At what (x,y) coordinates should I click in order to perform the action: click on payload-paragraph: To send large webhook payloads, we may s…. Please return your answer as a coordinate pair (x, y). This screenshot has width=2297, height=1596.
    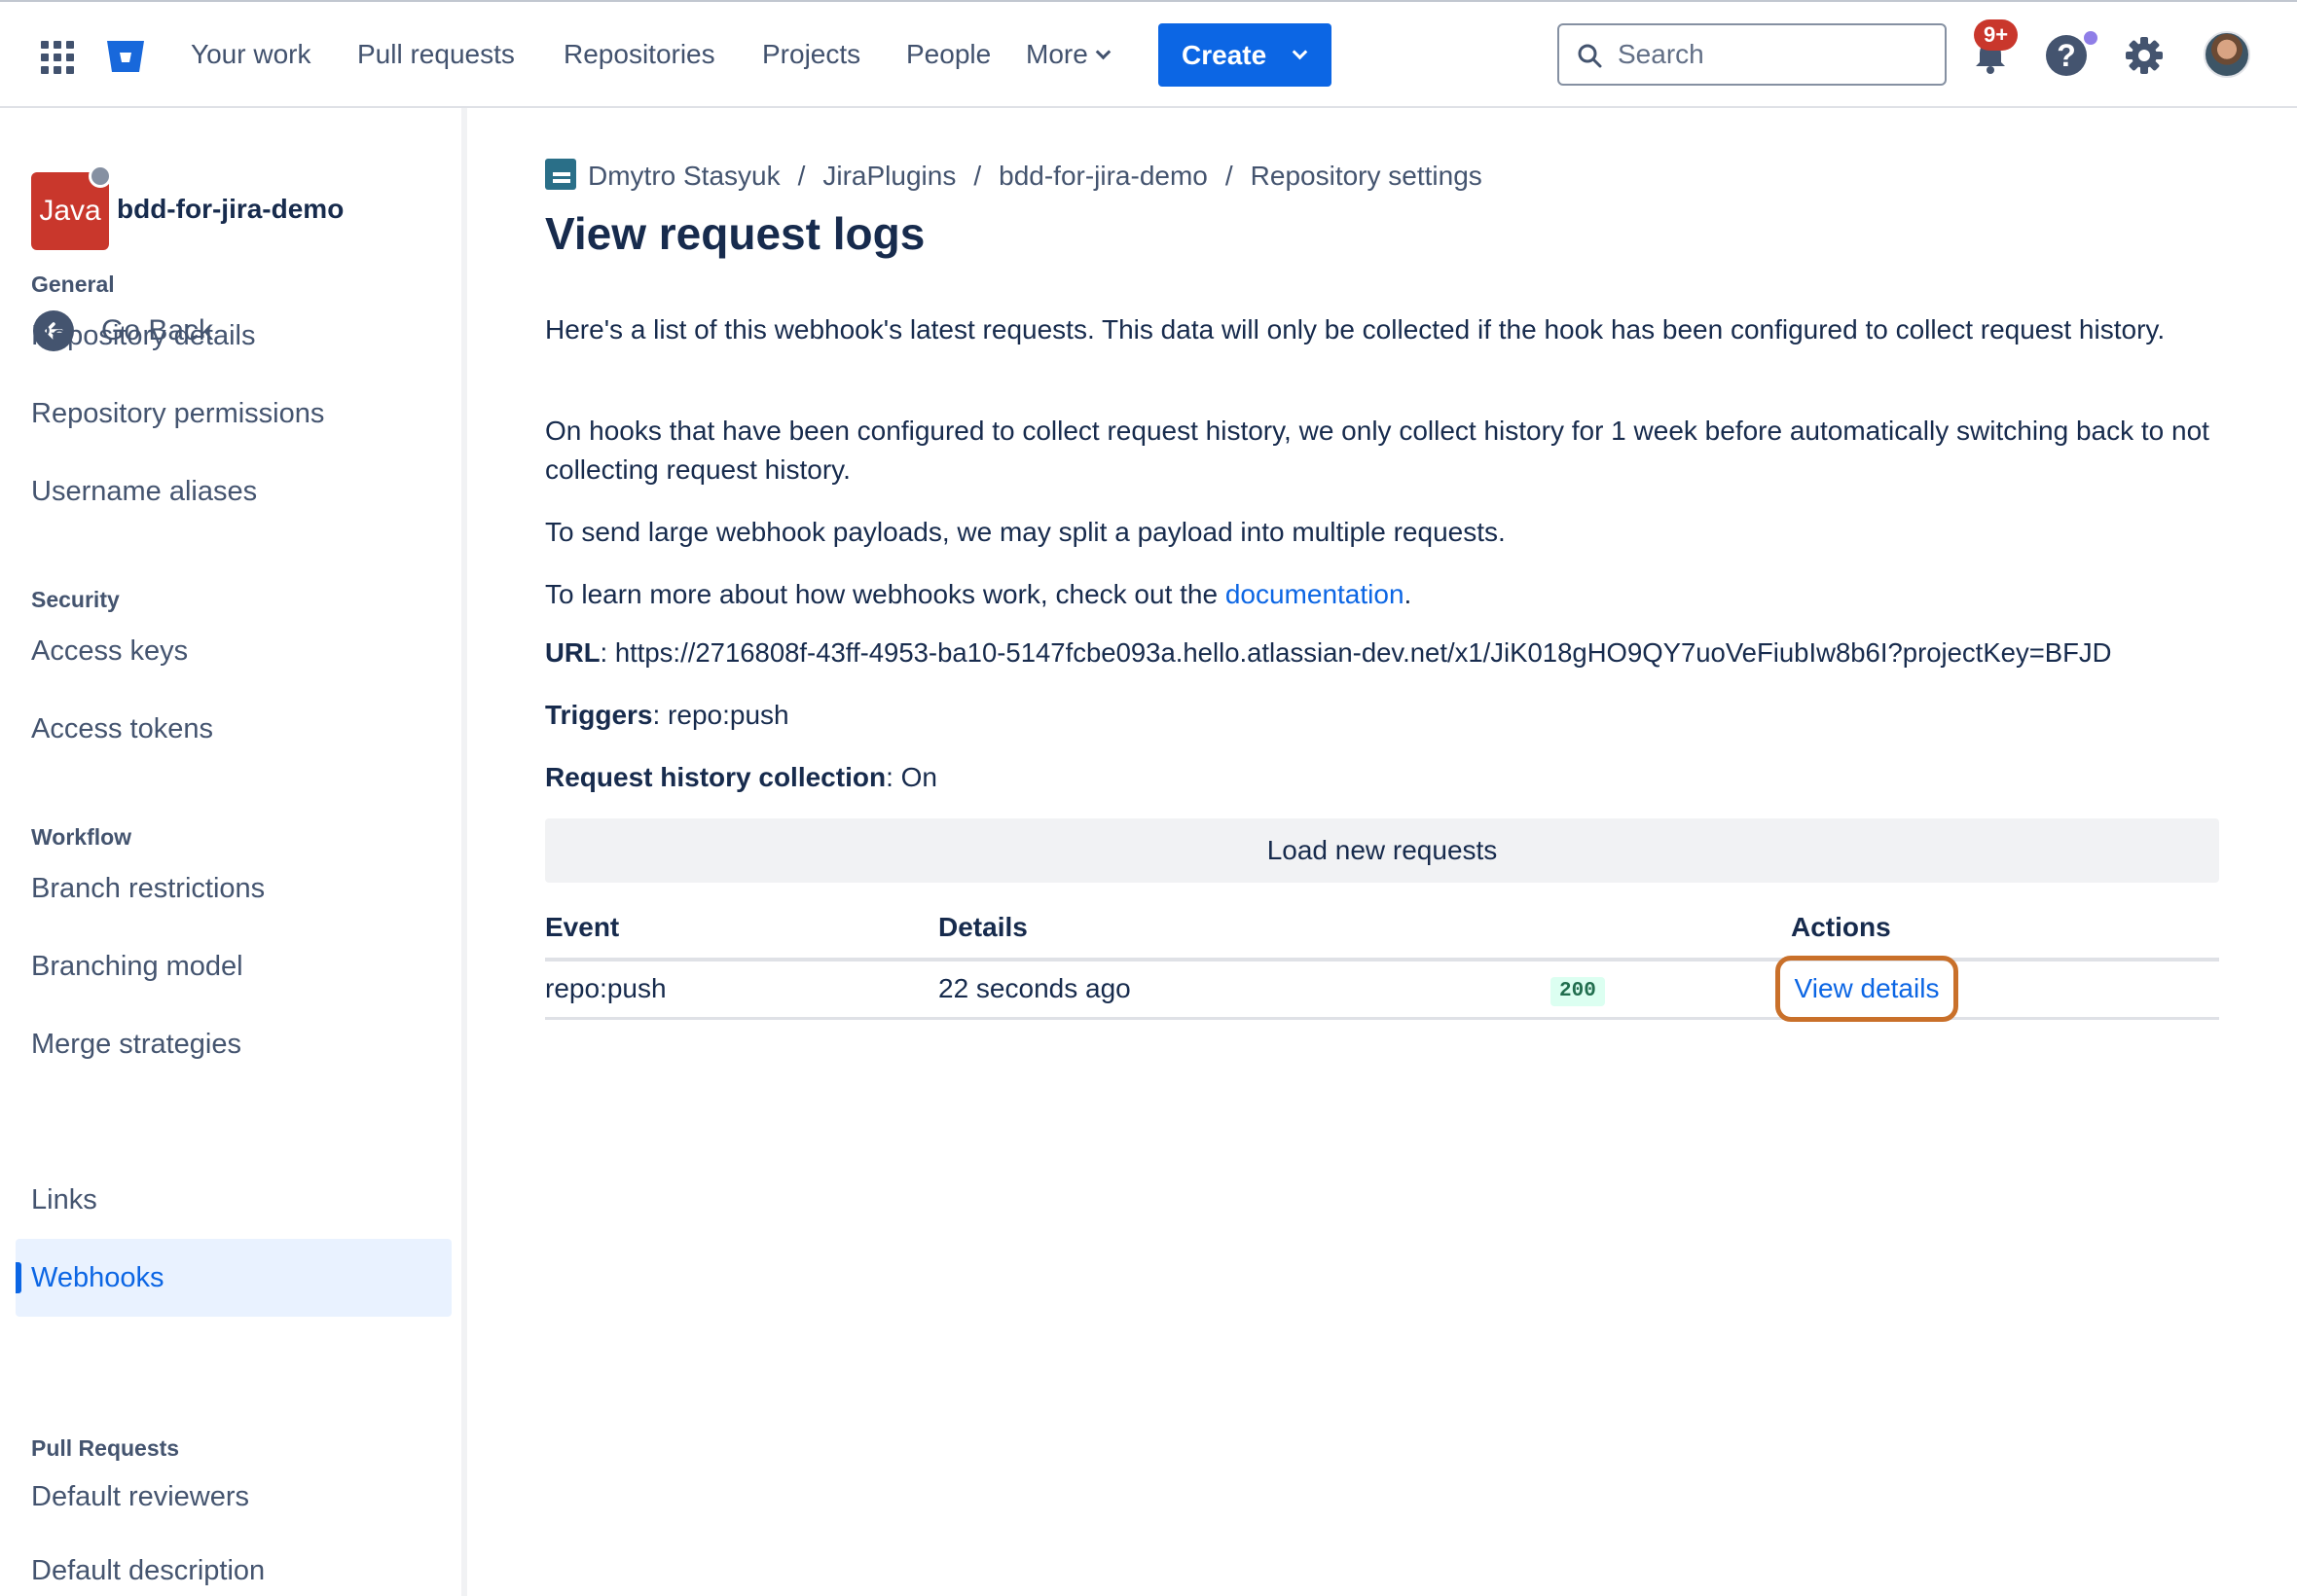
    Looking at the image, I should click on (1025, 532).